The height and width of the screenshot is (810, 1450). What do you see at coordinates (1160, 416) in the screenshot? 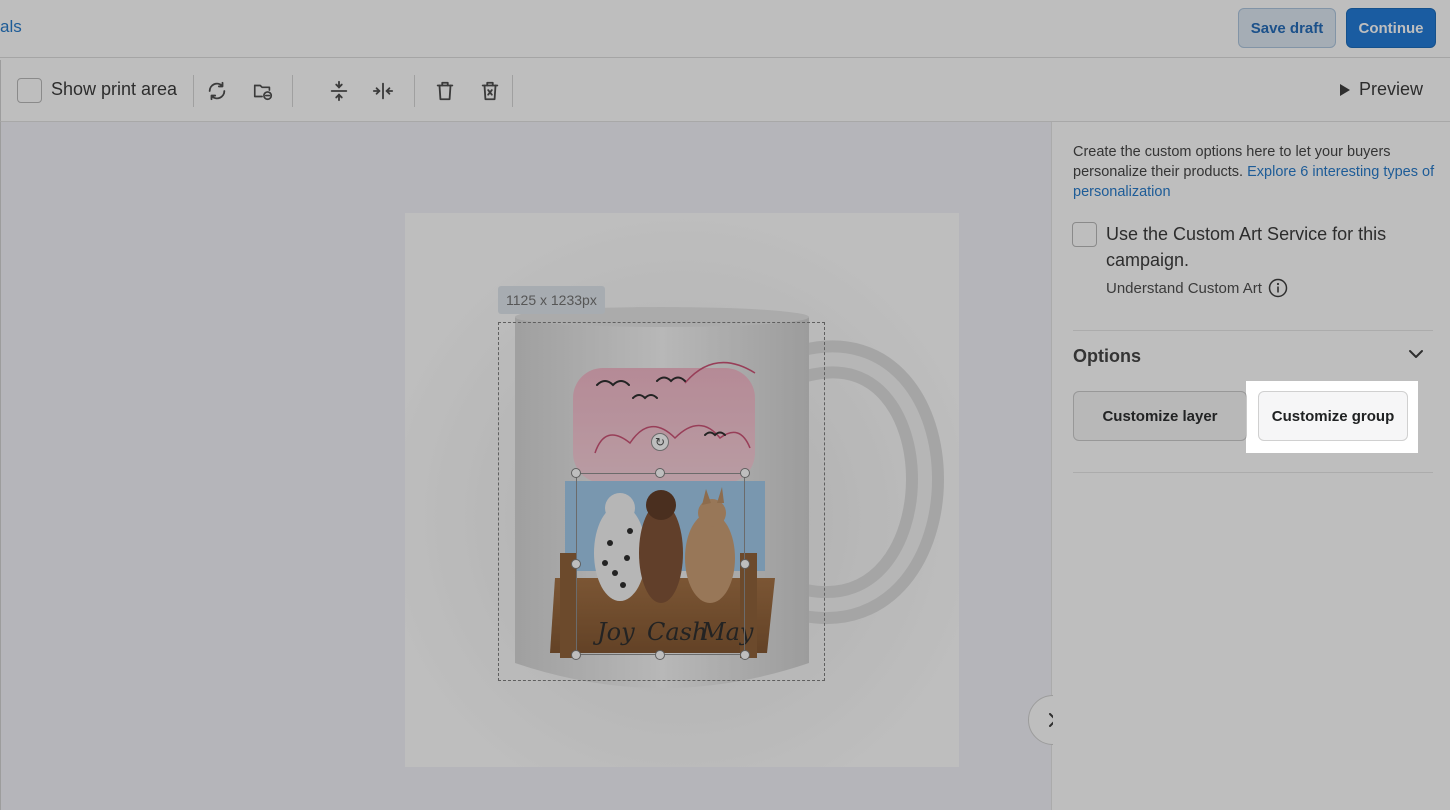
I see `customize-layer-button: Customize layer` at bounding box center [1160, 416].